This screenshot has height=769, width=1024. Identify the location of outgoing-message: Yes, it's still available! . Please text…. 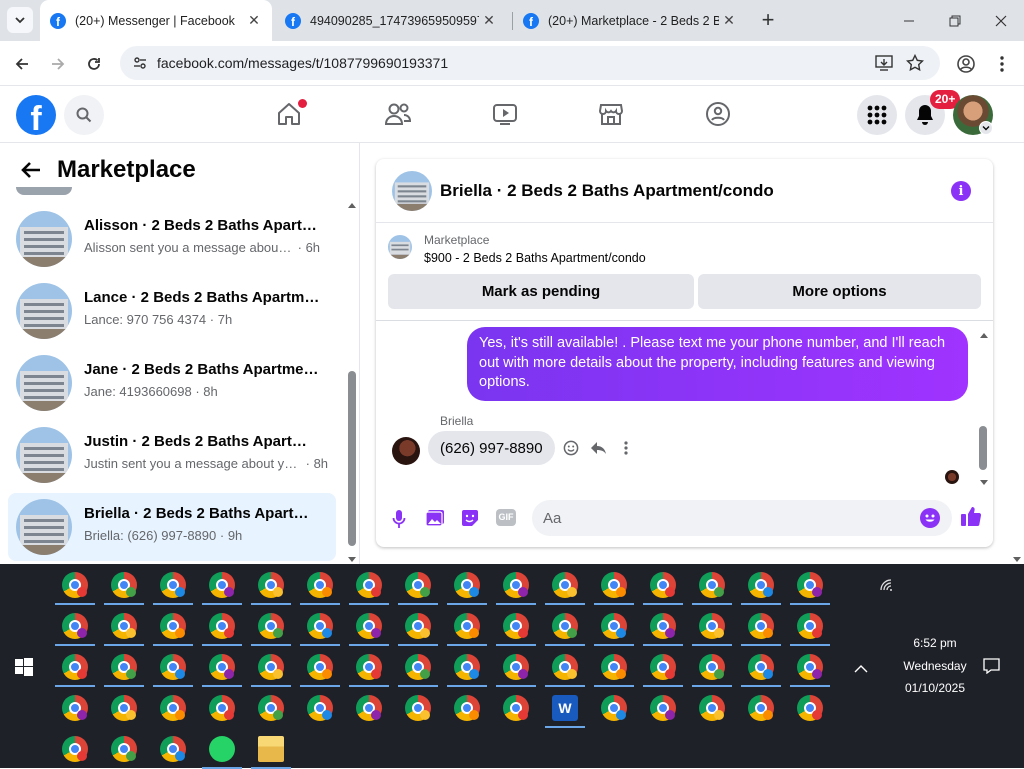
(717, 364).